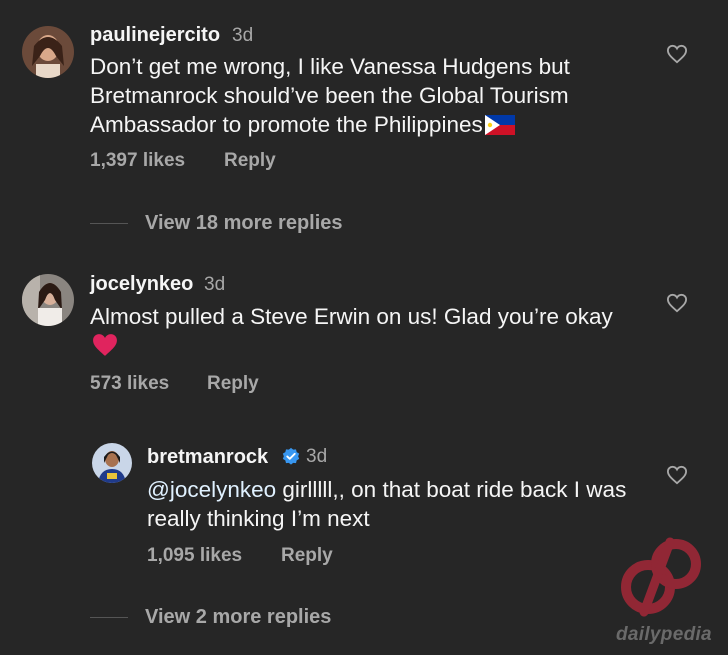 The image size is (728, 655). Describe the element at coordinates (664, 634) in the screenshot. I see `watermark-text: dailypedia` at that location.